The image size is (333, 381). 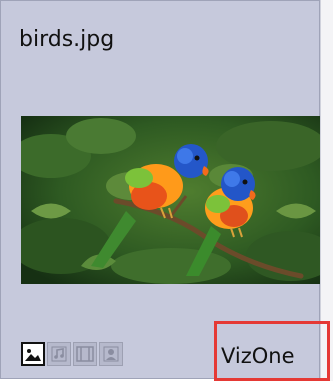 I want to click on music-note-icon, so click(x=59, y=354).